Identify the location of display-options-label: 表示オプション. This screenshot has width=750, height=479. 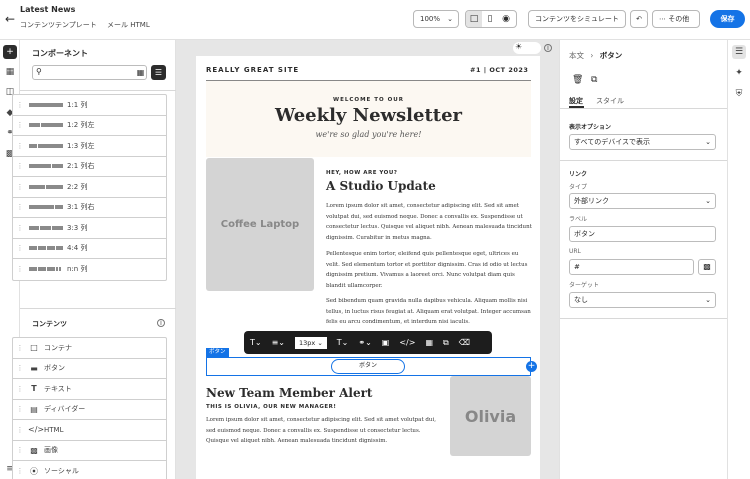
(590, 127).